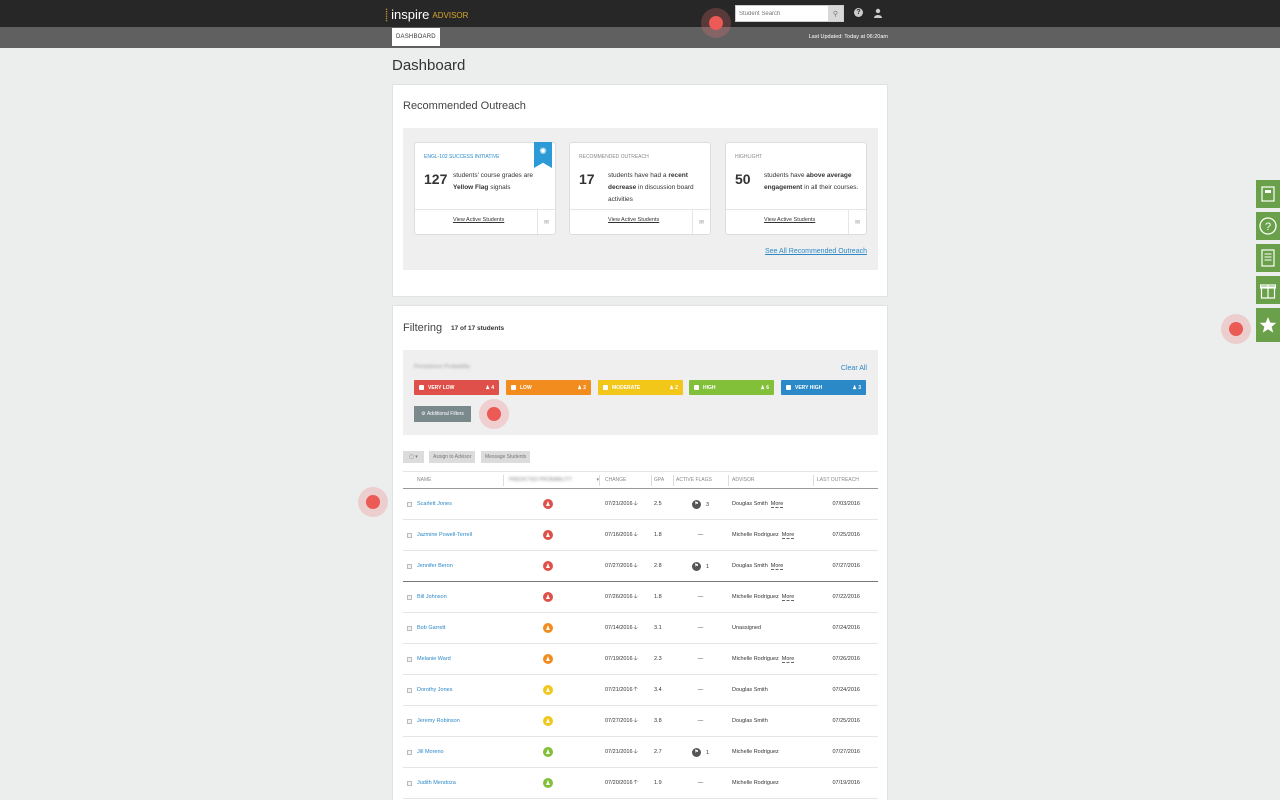 This screenshot has height=800, width=1280. What do you see at coordinates (426, 14) in the screenshot?
I see `app-logo: ⸽ inspire ADVISOR` at bounding box center [426, 14].